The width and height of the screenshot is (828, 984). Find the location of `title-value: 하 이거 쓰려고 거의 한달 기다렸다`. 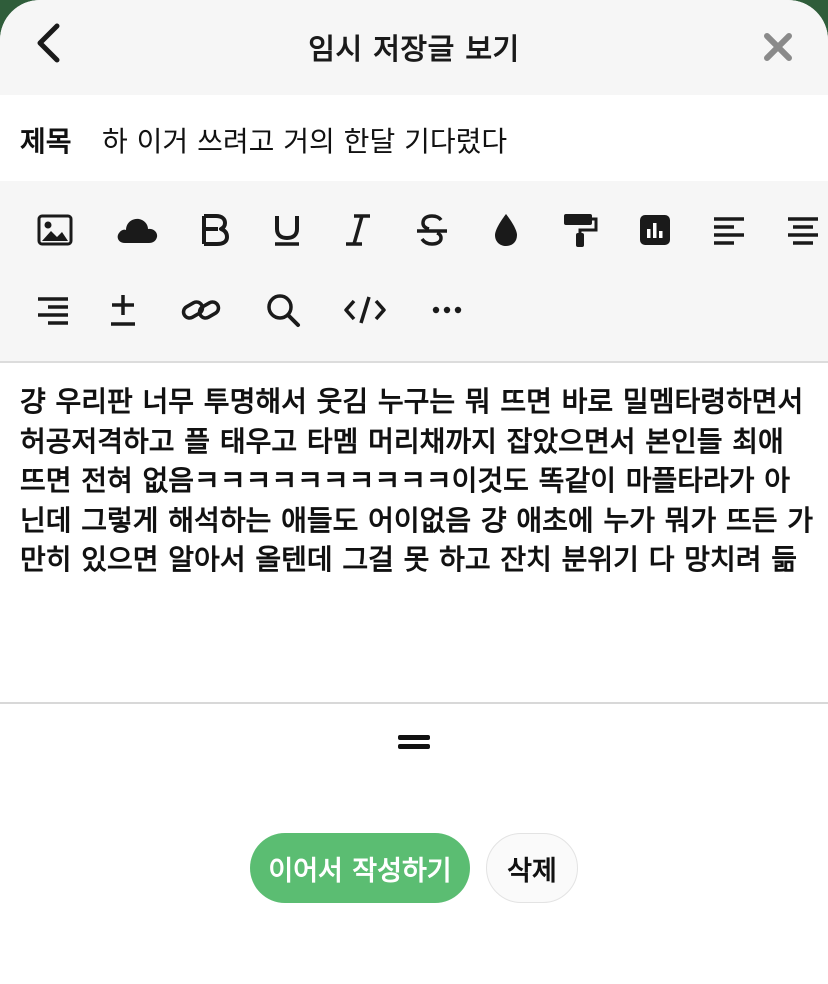

title-value: 하 이거 쓰려고 거의 한달 기다렸다 is located at coordinates (304, 140).